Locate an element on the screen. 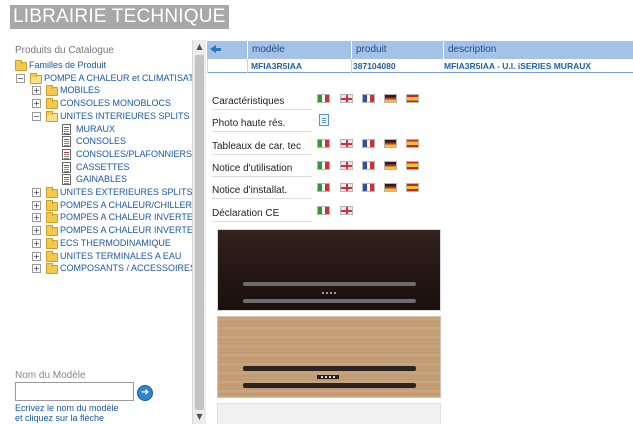 This screenshot has height=424, width=633. document-row: Caractéristiques is located at coordinates (420, 101).